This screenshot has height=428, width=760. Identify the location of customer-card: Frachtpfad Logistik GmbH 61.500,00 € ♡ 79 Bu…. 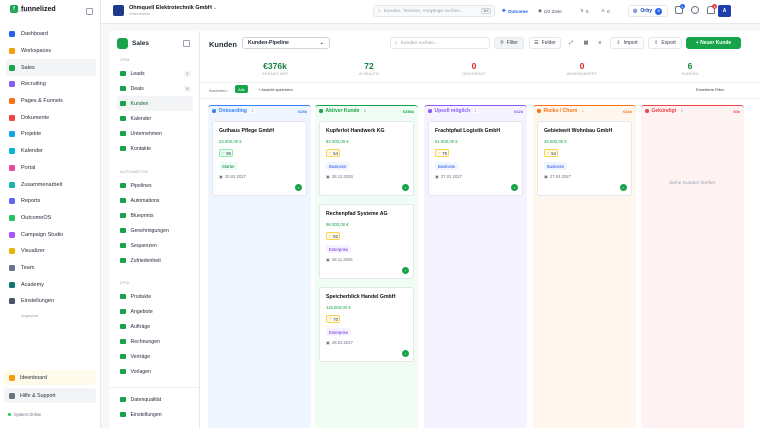
(475, 158).